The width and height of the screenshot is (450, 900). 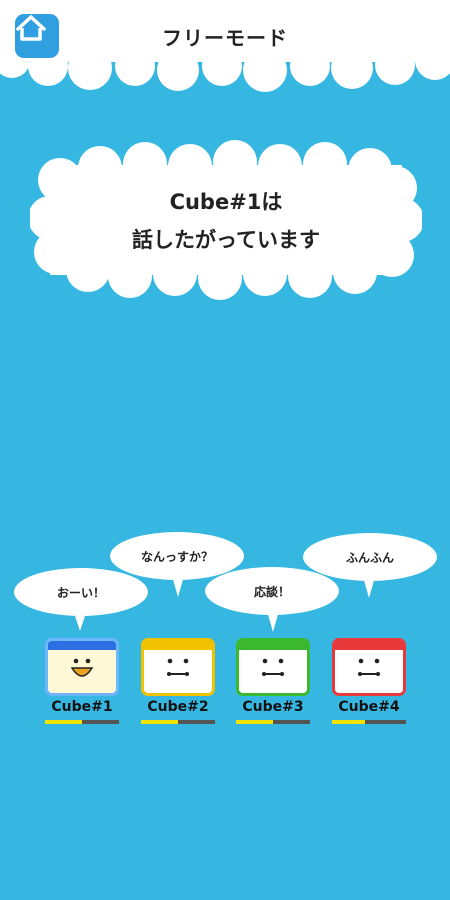 I want to click on message-text: Cube#1は 話したがっています, so click(x=226, y=221).